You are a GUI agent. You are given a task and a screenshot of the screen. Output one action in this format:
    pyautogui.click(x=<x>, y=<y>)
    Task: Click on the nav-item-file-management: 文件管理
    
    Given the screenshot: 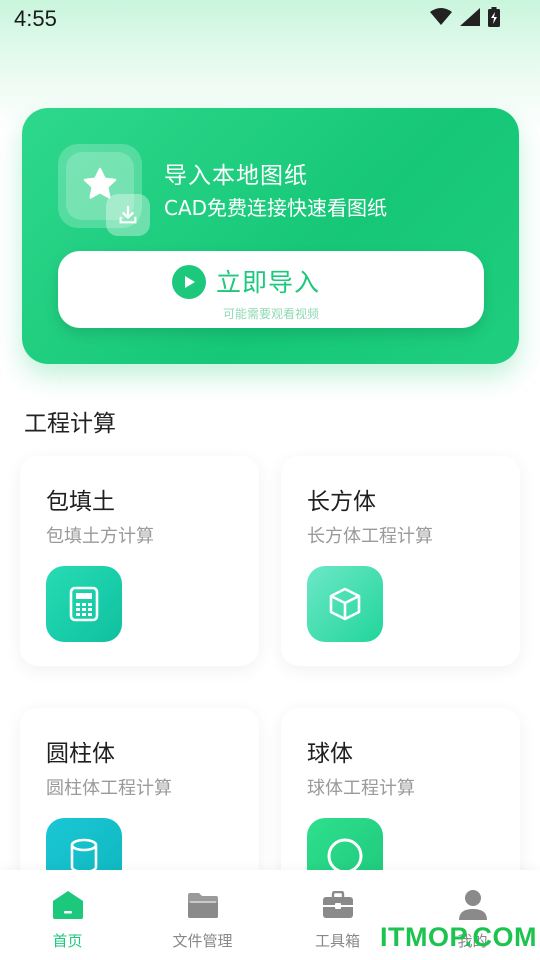 What is the action you would take?
    pyautogui.click(x=202, y=915)
    